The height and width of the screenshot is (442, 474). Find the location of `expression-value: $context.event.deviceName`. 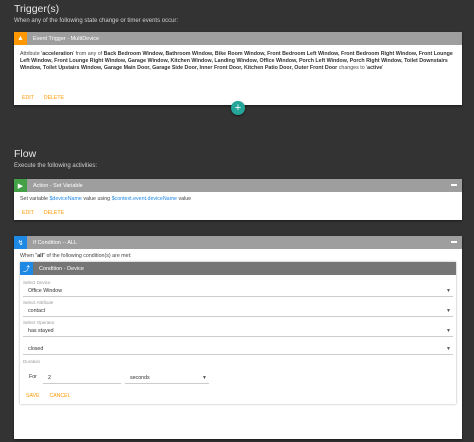

expression-value: $context.event.deviceName is located at coordinates (144, 199).